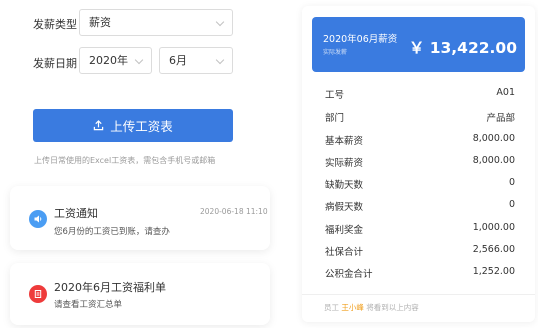  I want to click on slip-row-label: 缺勤天数, so click(344, 185).